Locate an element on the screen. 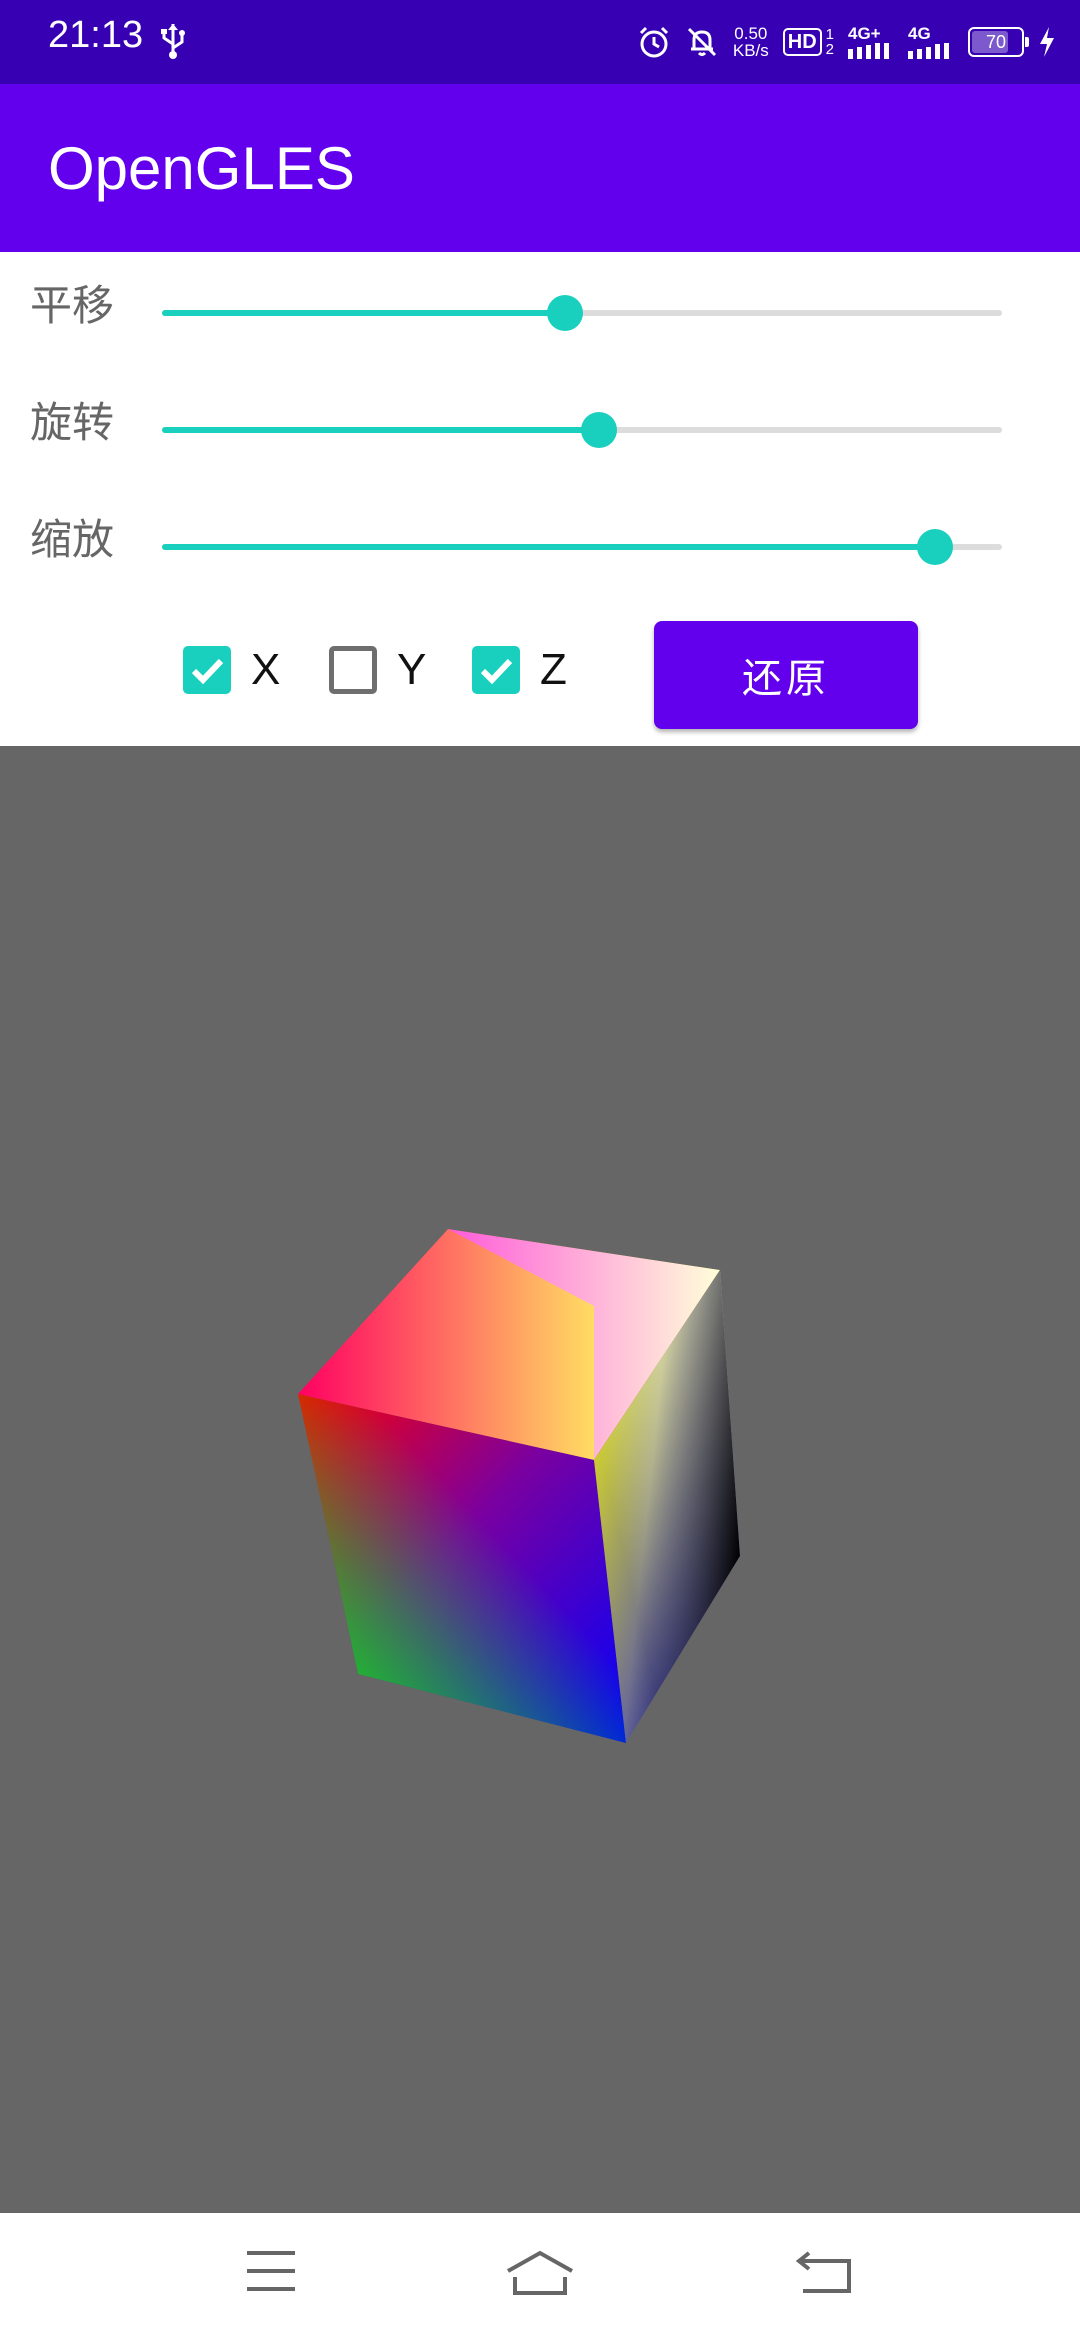  rotate-slider is located at coordinates (582, 430).